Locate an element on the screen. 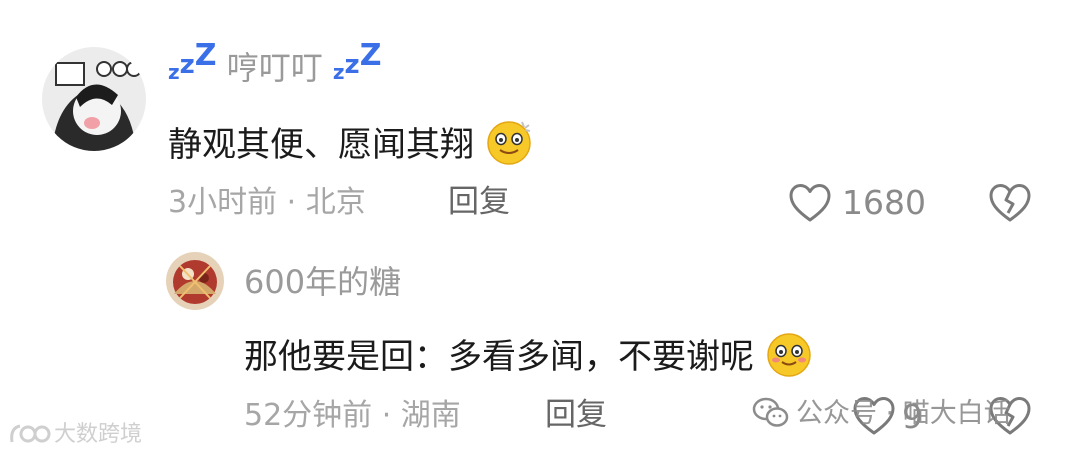 The height and width of the screenshot is (456, 1080). broken-heart-icon is located at coordinates (1010, 203).